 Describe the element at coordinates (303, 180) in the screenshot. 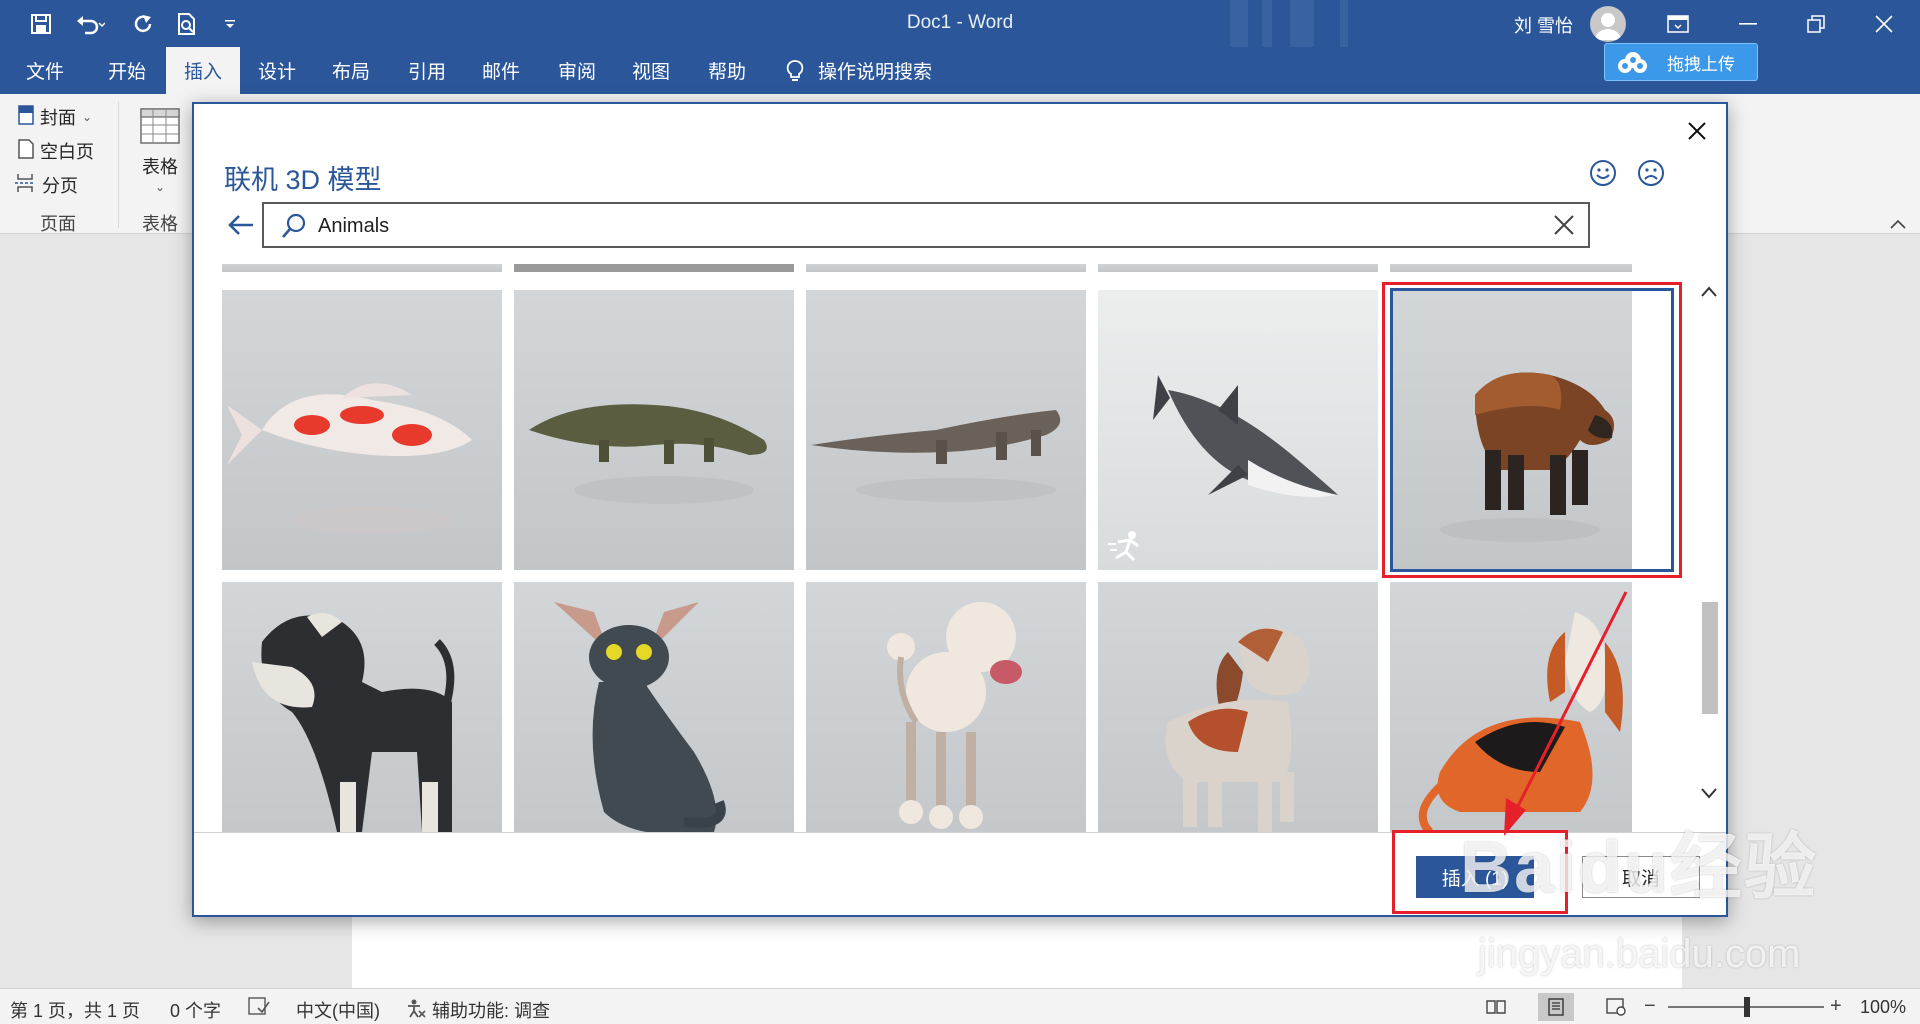

I see `dialog-title: 联机 3D 模型` at that location.